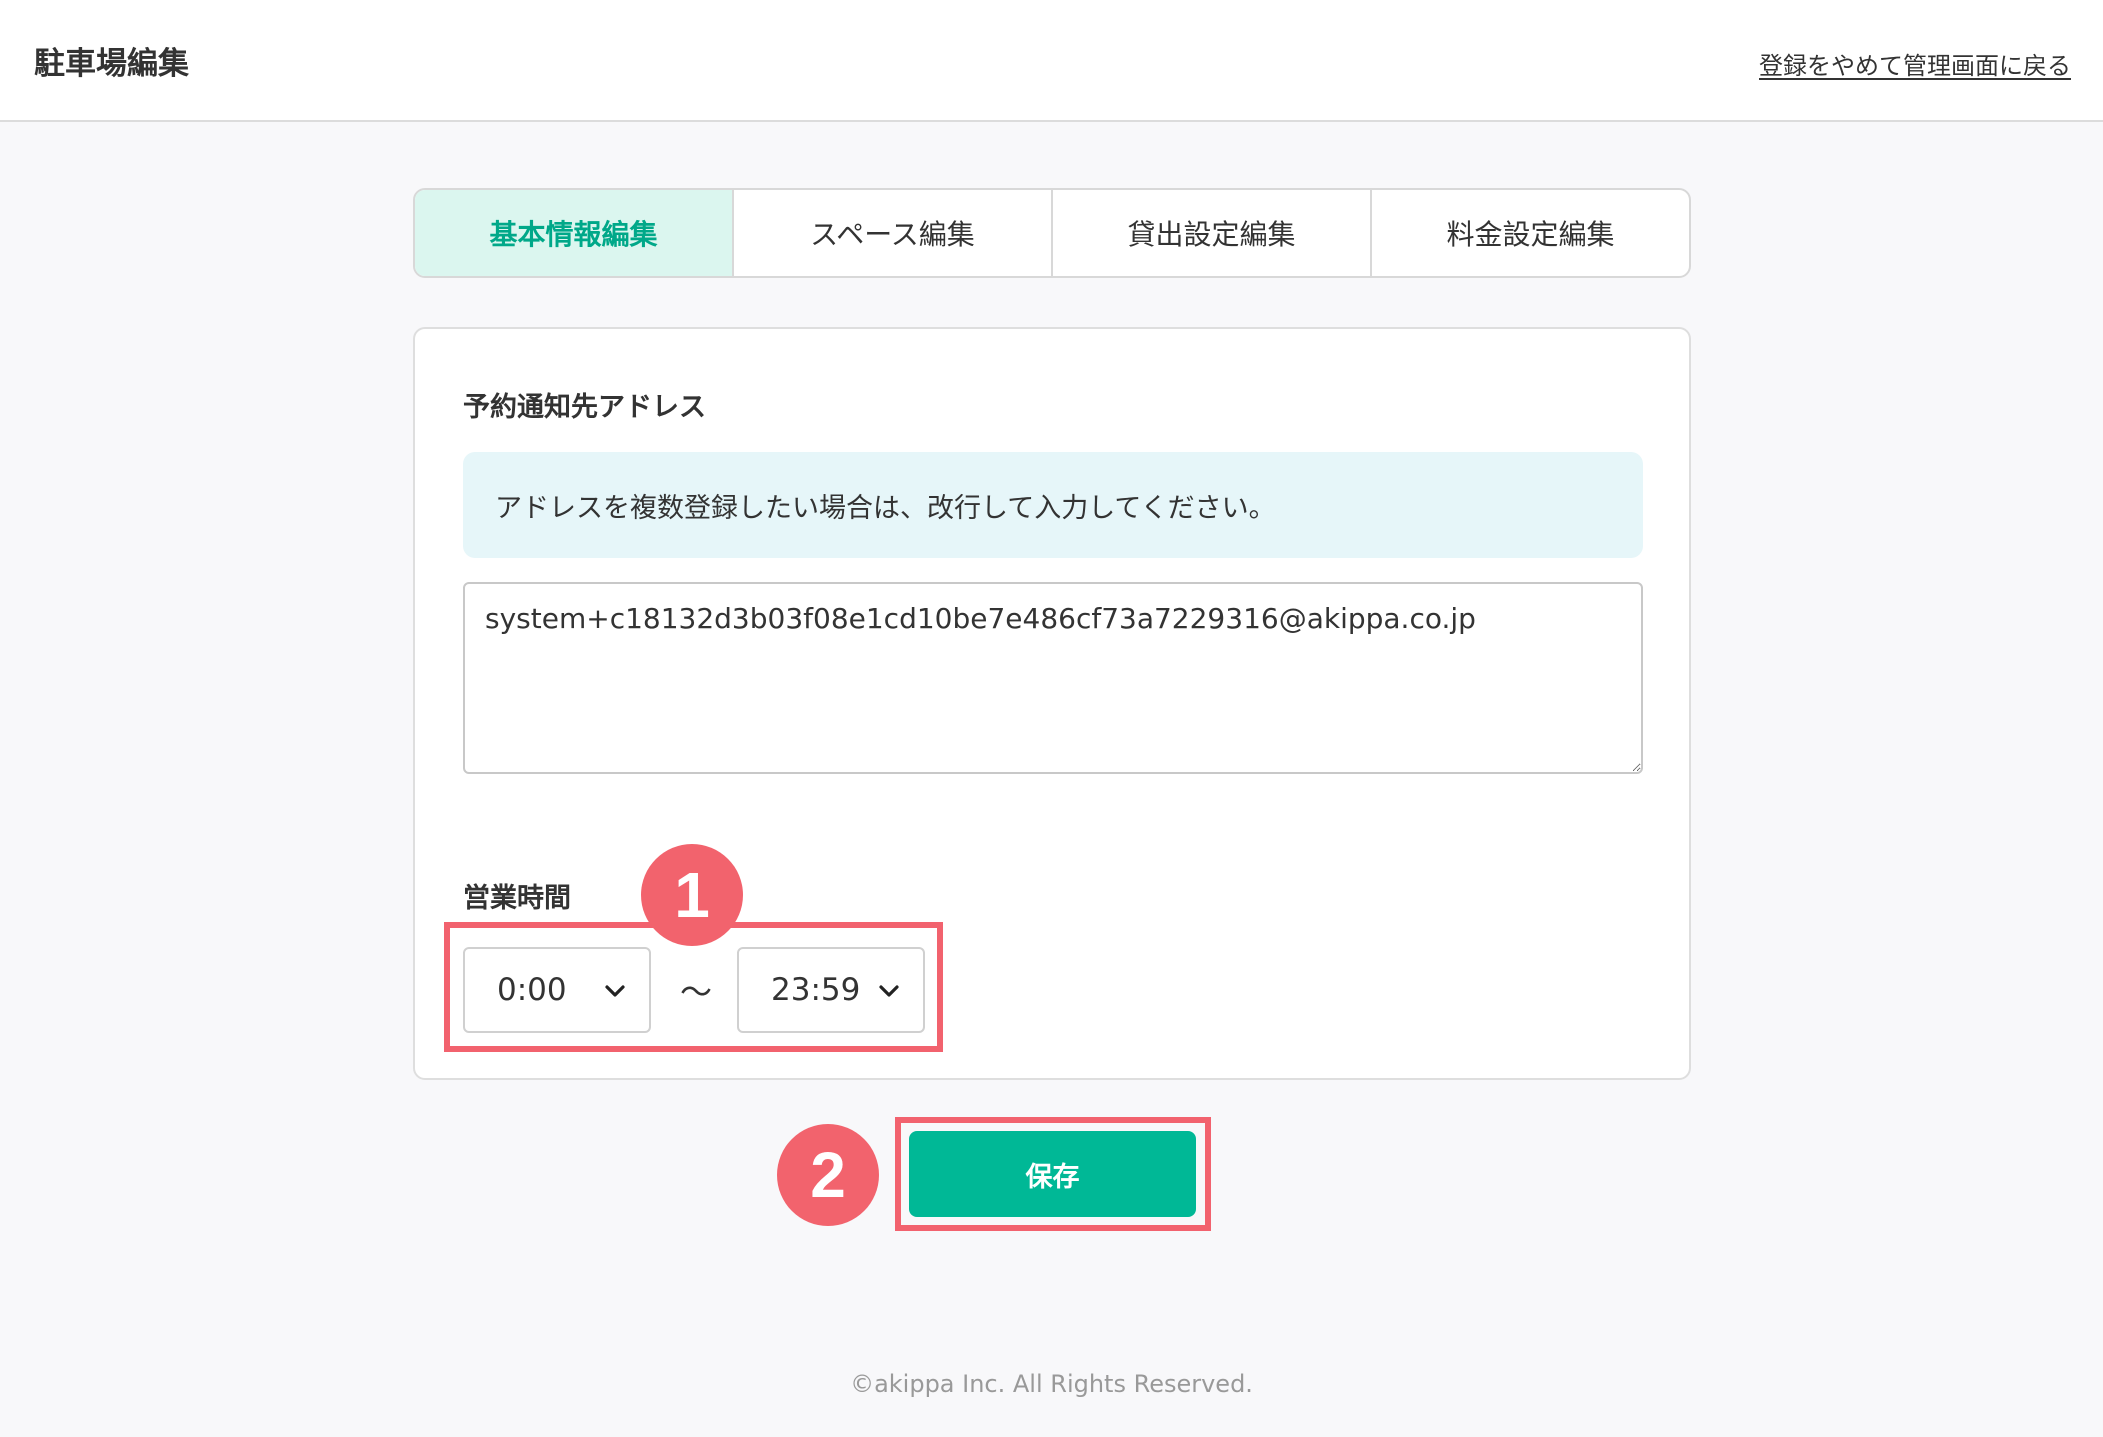  What do you see at coordinates (1530, 233) in the screenshot?
I see `tab-fee-settings: 料金設定編集` at bounding box center [1530, 233].